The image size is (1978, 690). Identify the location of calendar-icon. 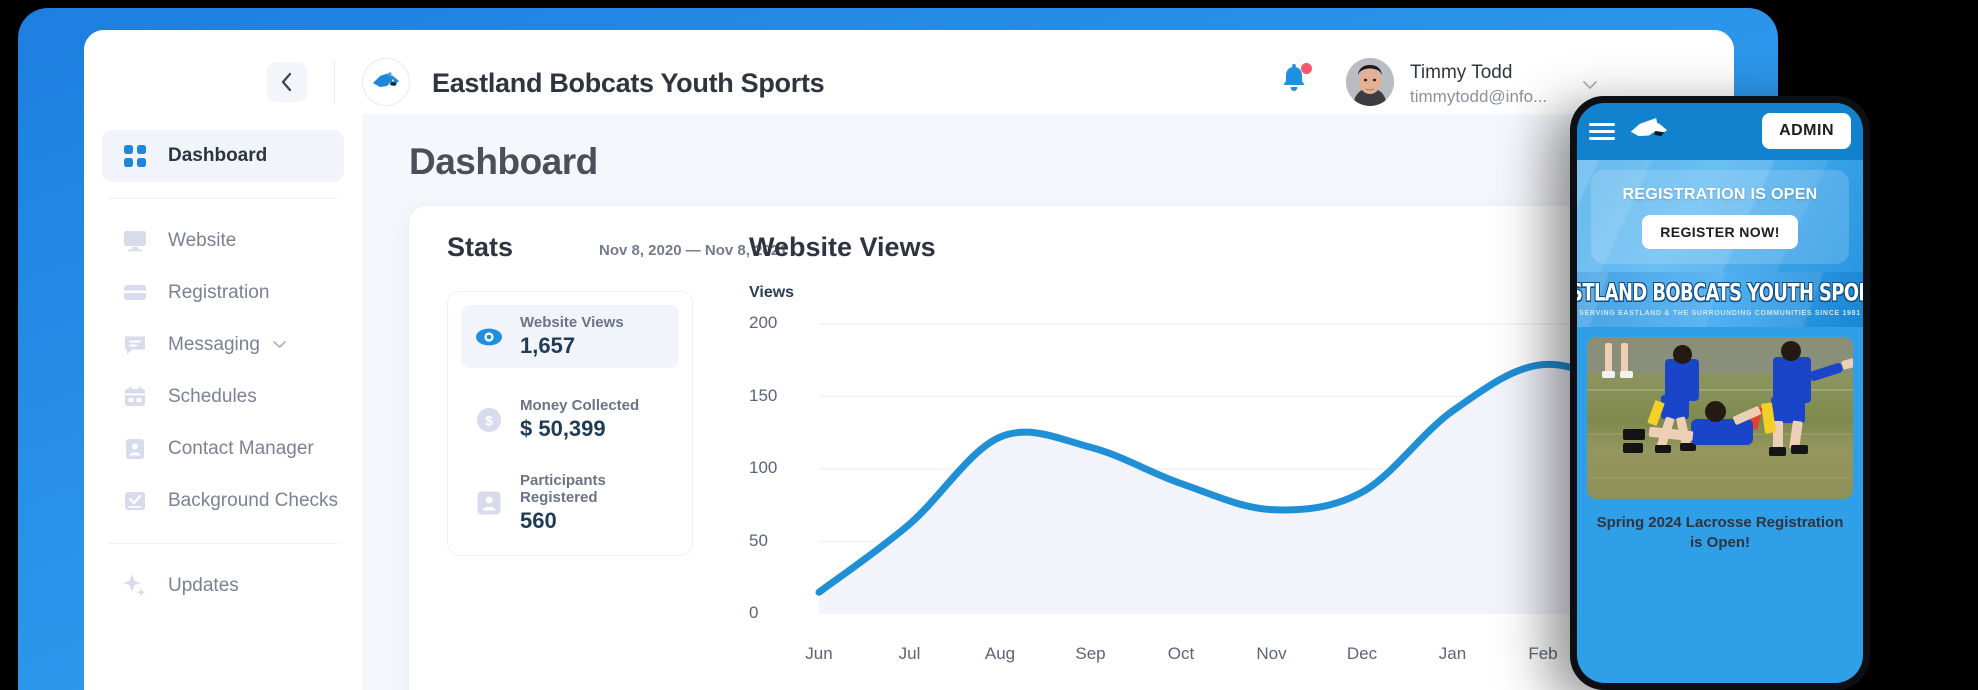
(135, 397).